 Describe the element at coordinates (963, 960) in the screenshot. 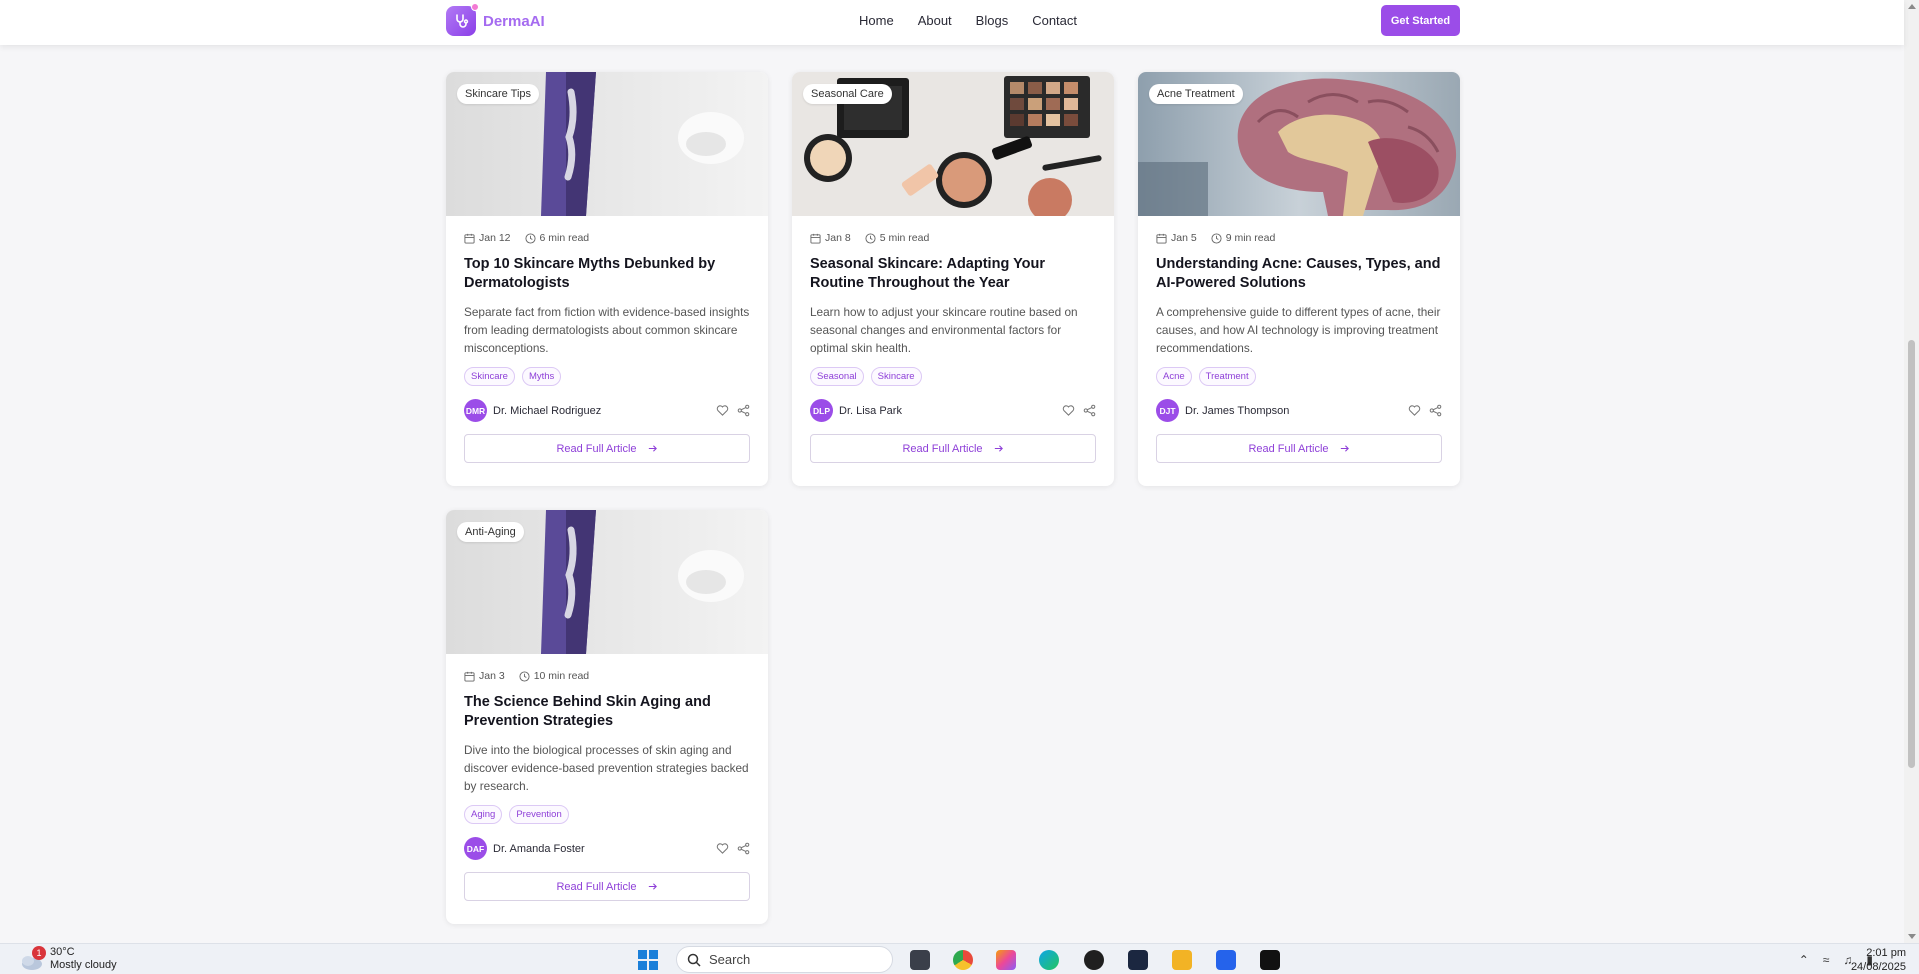

I see `chrome-icon` at that location.